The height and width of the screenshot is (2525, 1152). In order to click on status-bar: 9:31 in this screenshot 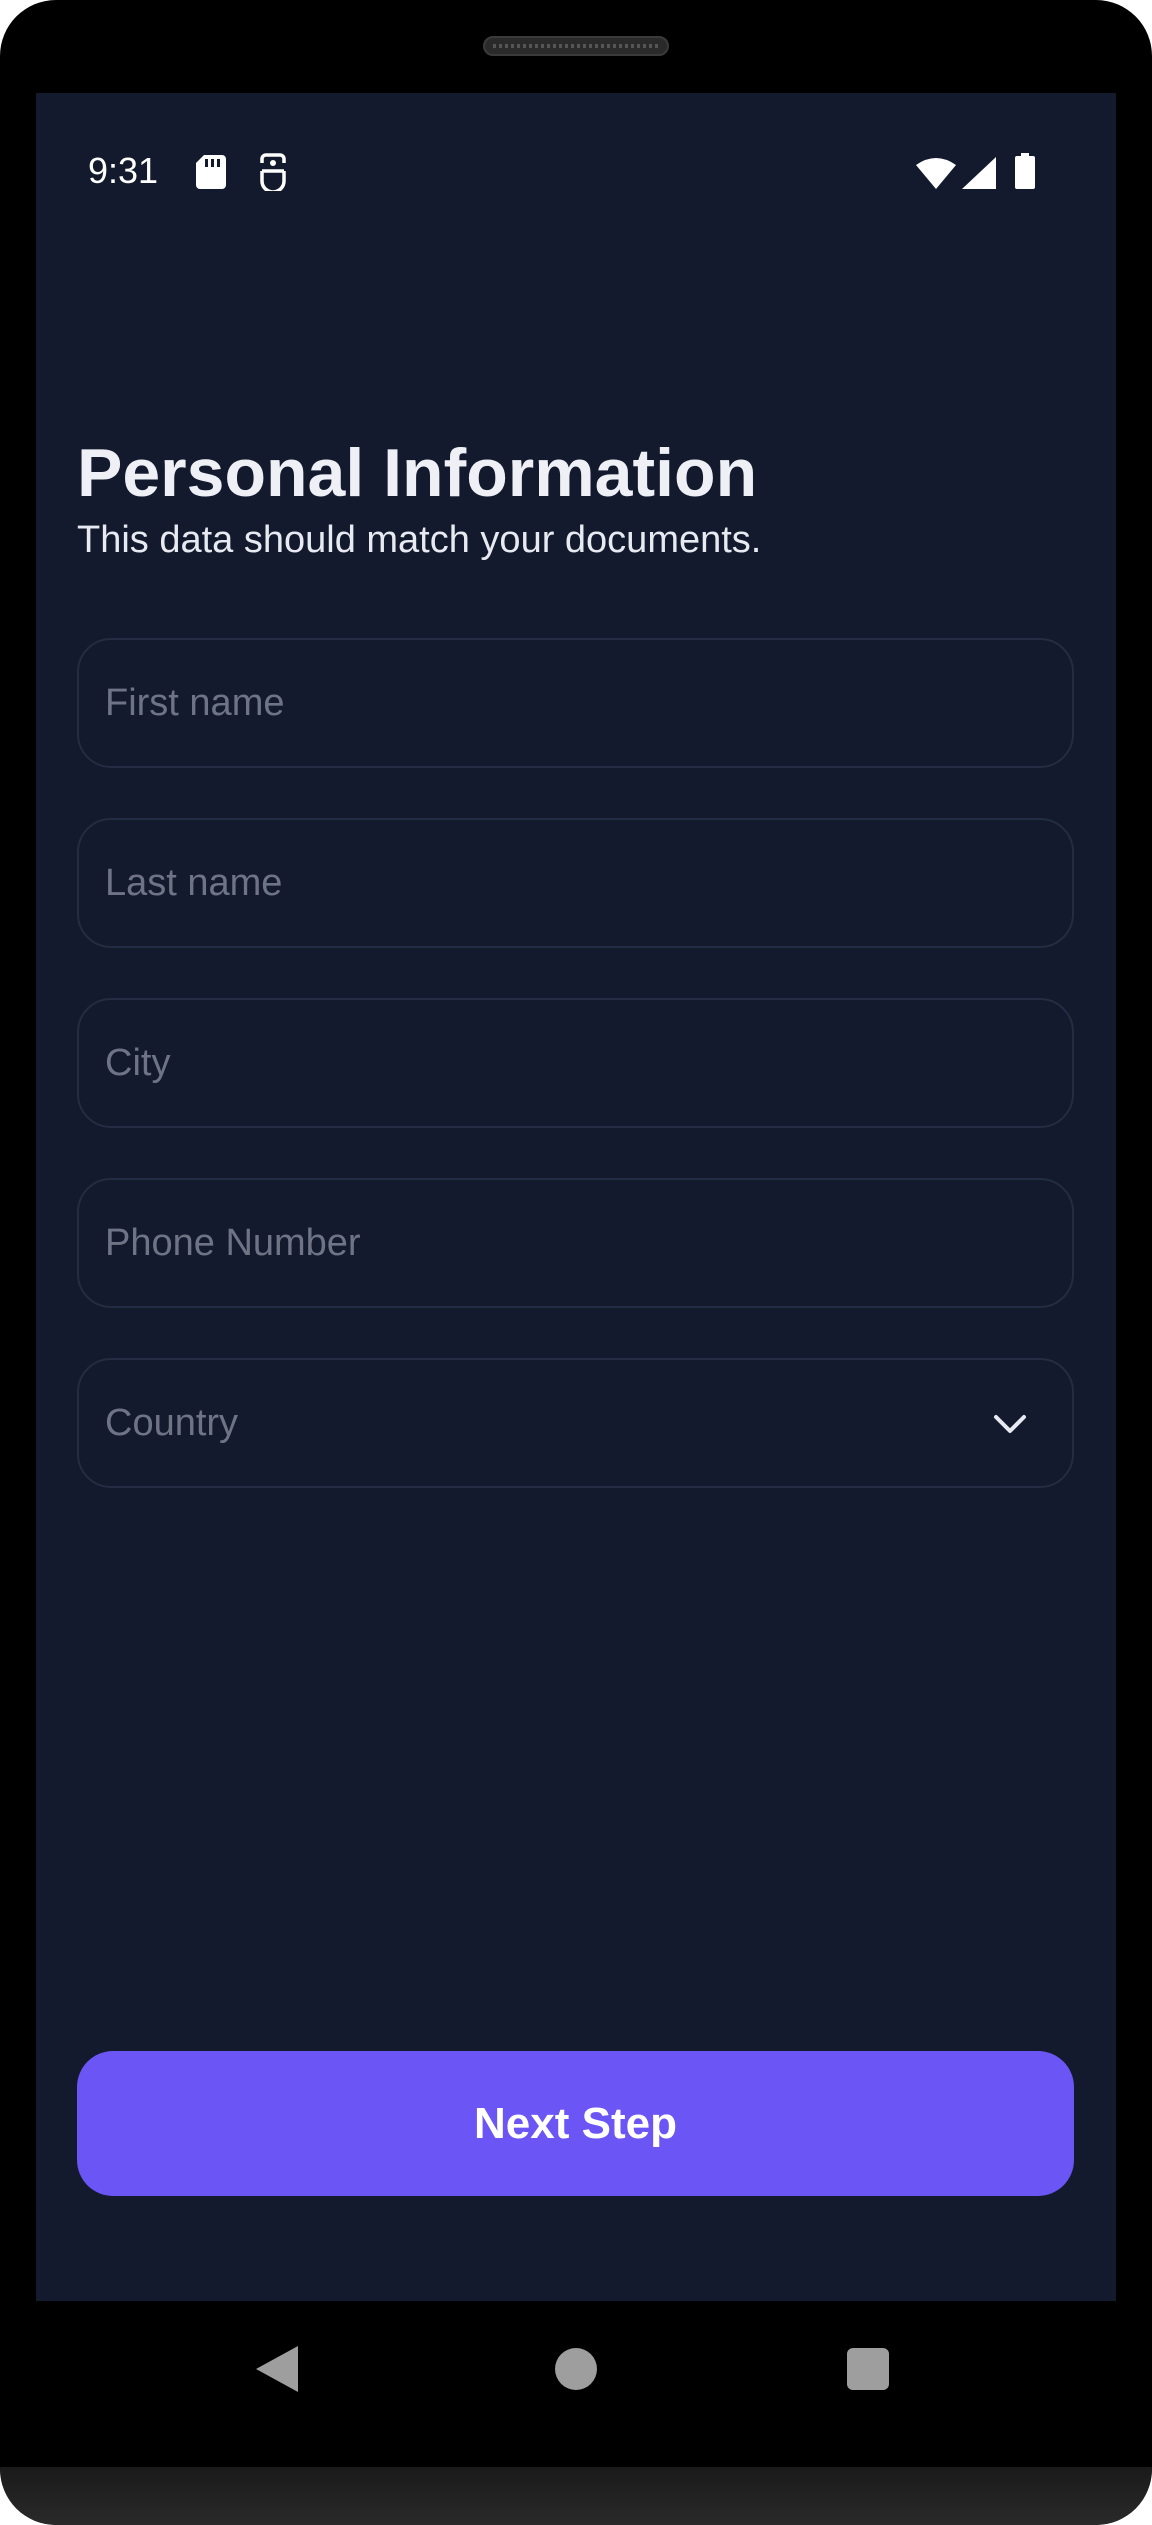, I will do `click(576, 143)`.